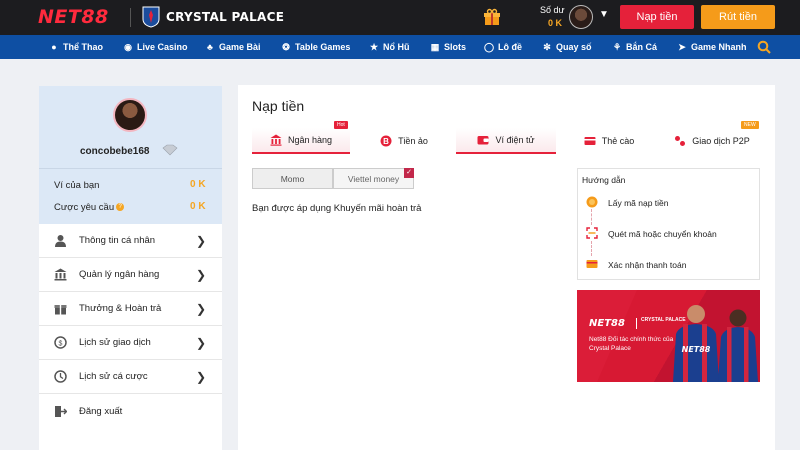 The image size is (800, 450). I want to click on balance-value: 0 K, so click(555, 23).